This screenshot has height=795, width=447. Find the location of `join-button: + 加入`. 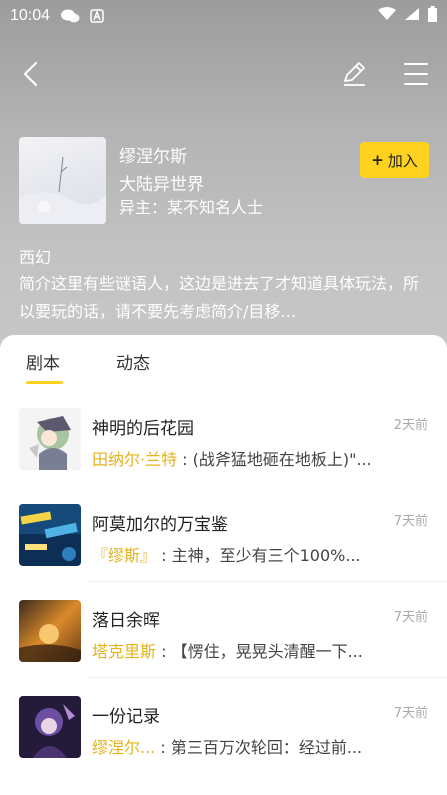

join-button: + 加入 is located at coordinates (394, 160).